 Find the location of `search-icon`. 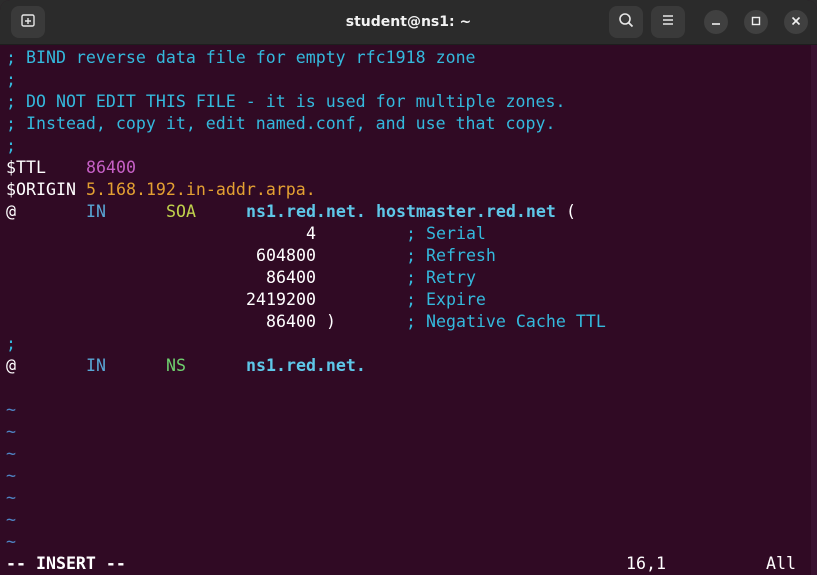

search-icon is located at coordinates (626, 22).